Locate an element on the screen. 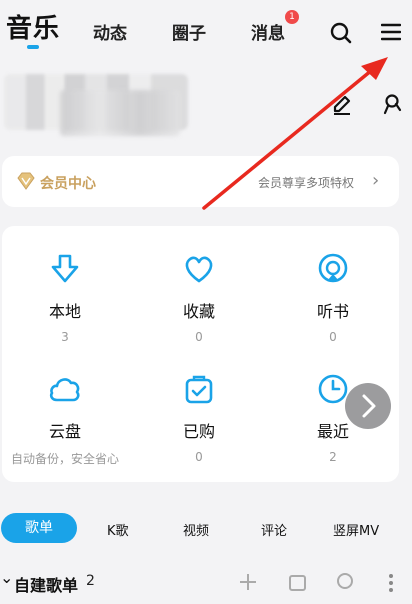 The width and height of the screenshot is (412, 604). nav-tab-music: 音乐 is located at coordinates (33, 26).